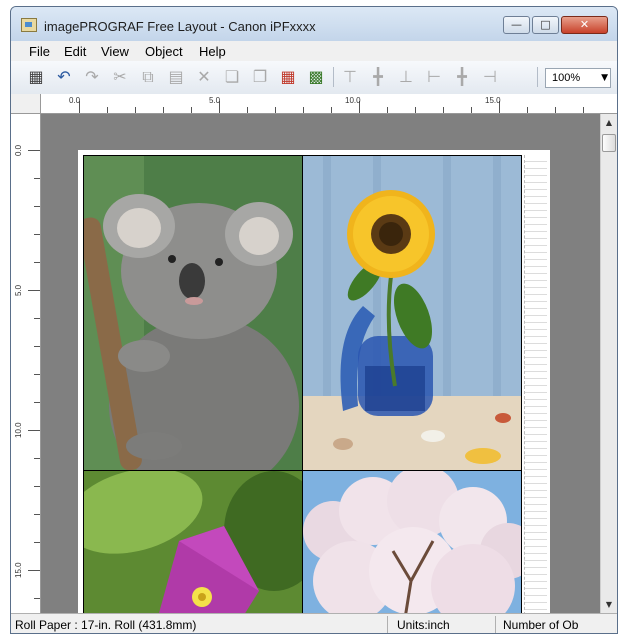 This screenshot has height=636, width=620. What do you see at coordinates (423, 625) in the screenshot?
I see `status-units: Units:inch` at bounding box center [423, 625].